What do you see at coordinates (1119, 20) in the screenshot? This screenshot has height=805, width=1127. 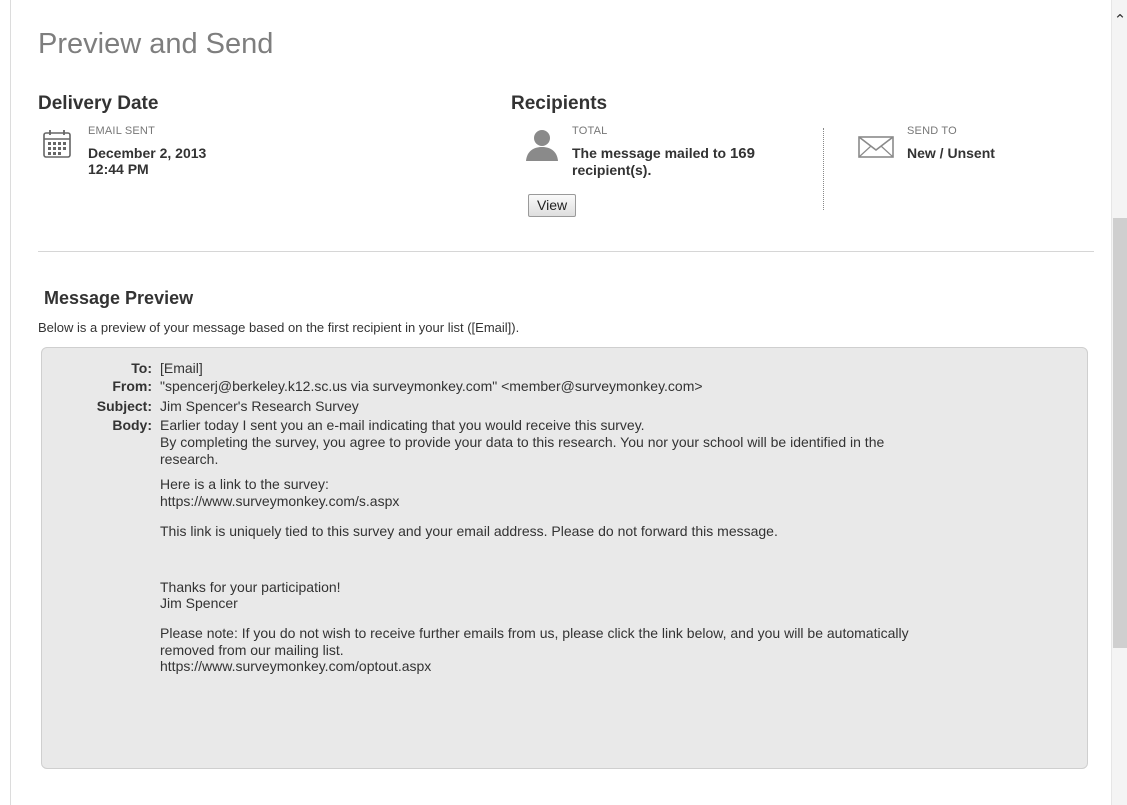 I see `chevron-up-icon: ⌃` at bounding box center [1119, 20].